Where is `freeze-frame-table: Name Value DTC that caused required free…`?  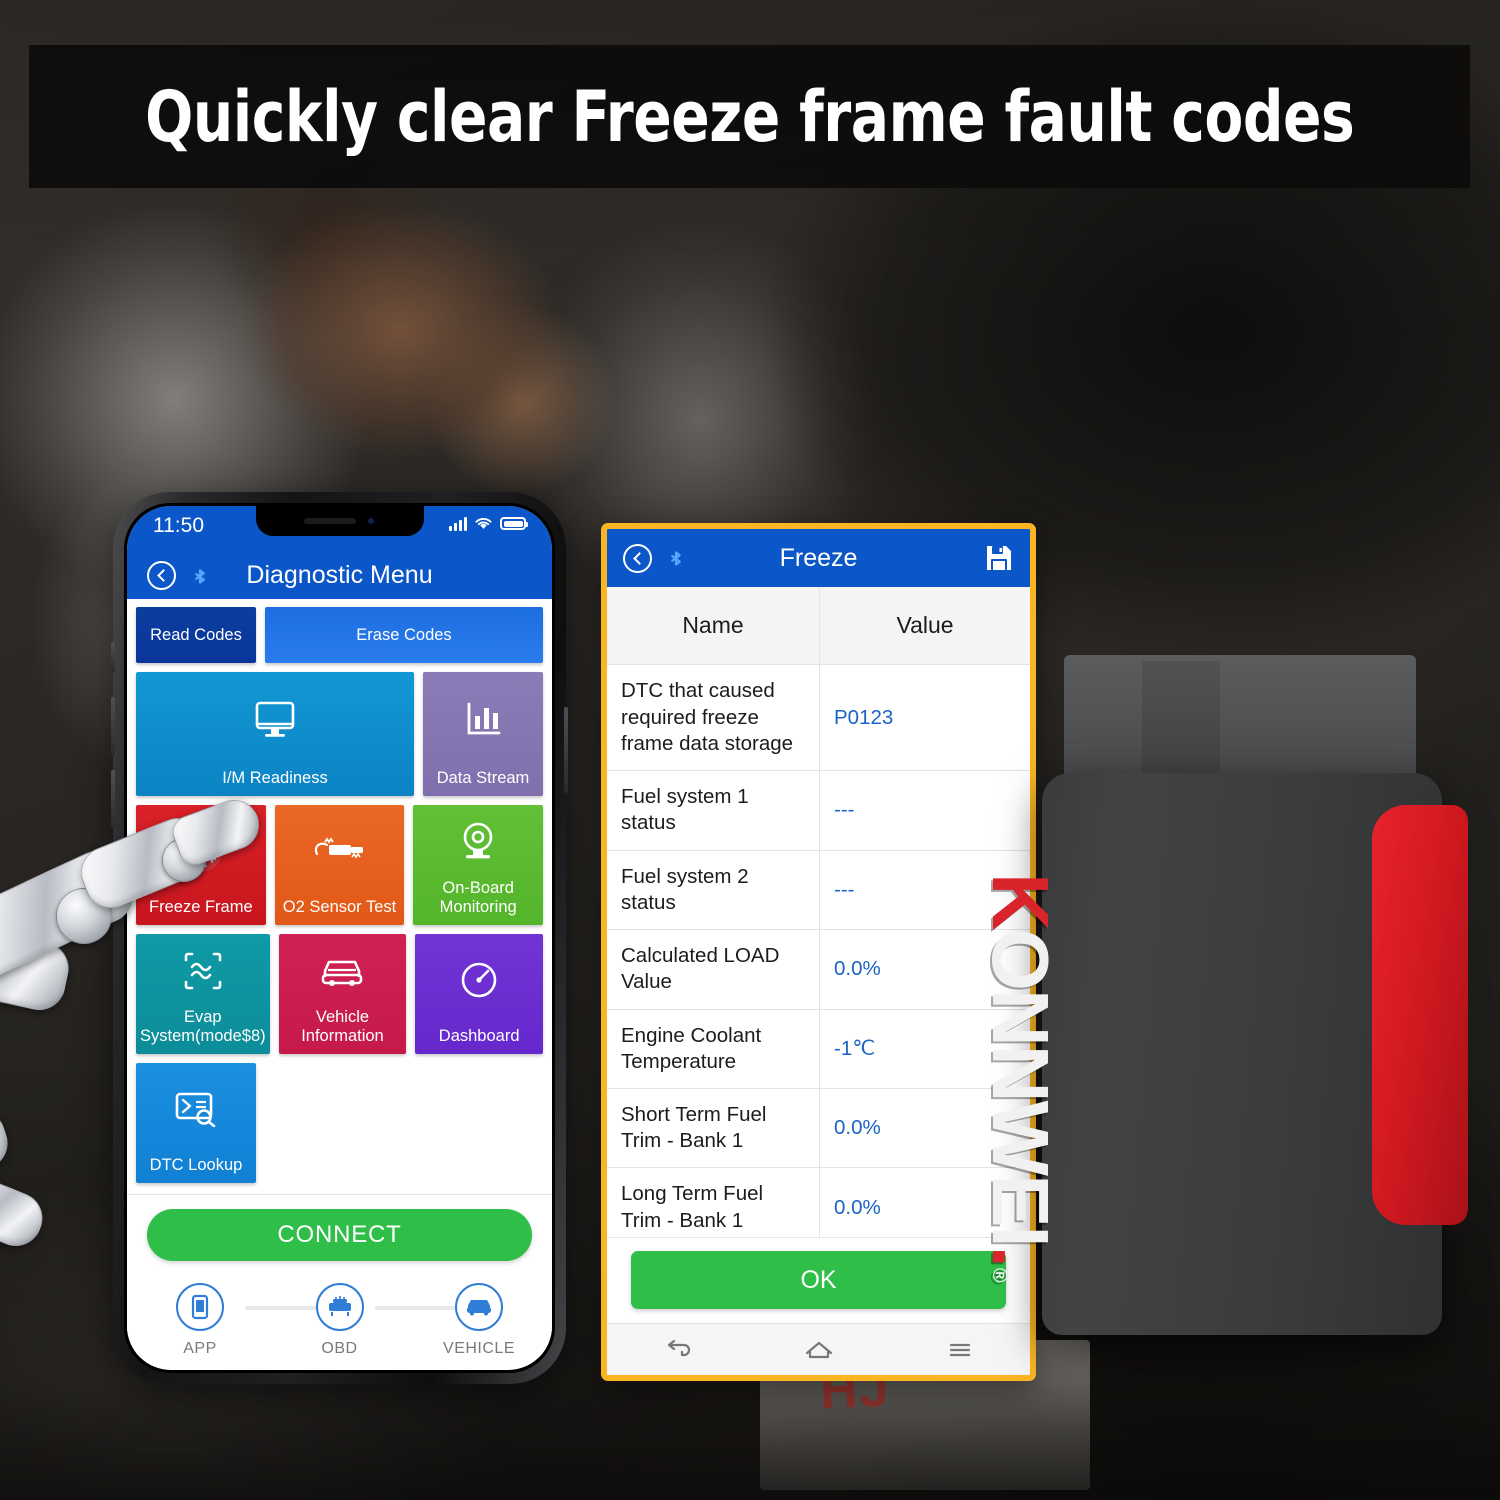 freeze-frame-table: Name Value DTC that caused required free… is located at coordinates (818, 912).